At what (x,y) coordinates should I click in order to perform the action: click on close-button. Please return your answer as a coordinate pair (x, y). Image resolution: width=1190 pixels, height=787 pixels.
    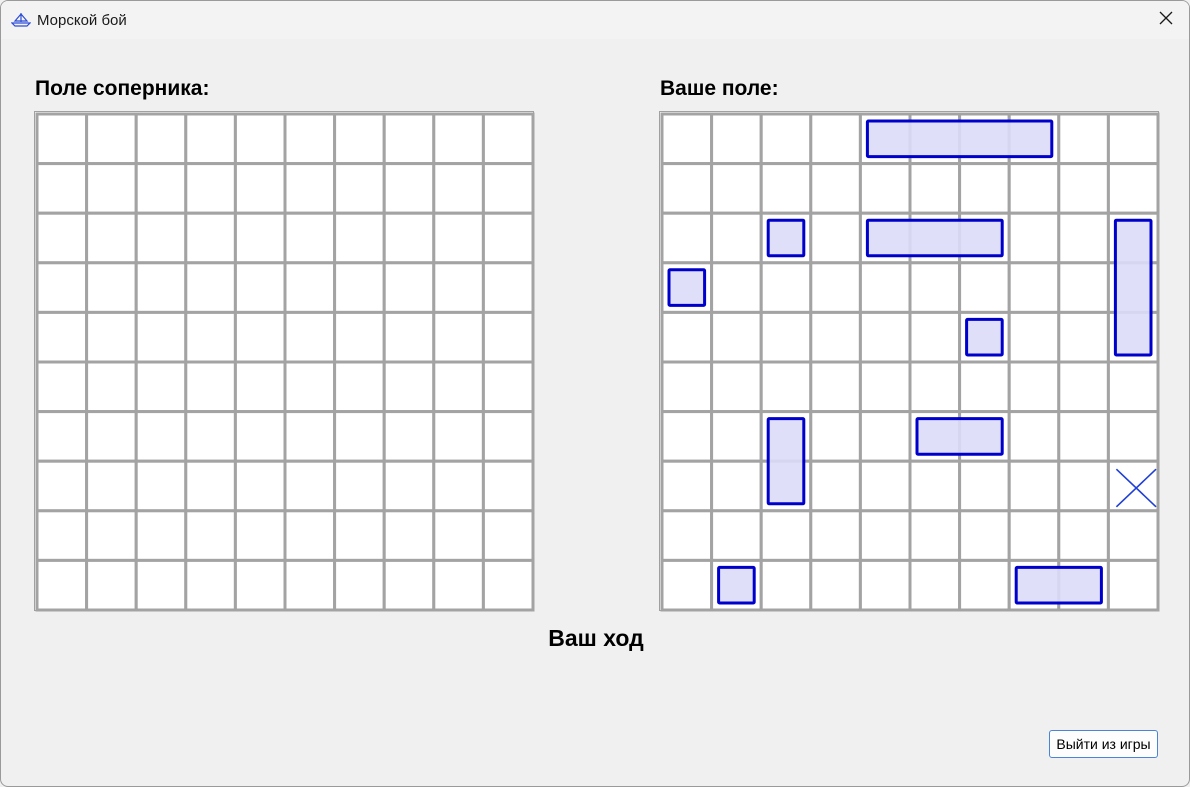
    Looking at the image, I should click on (1166, 20).